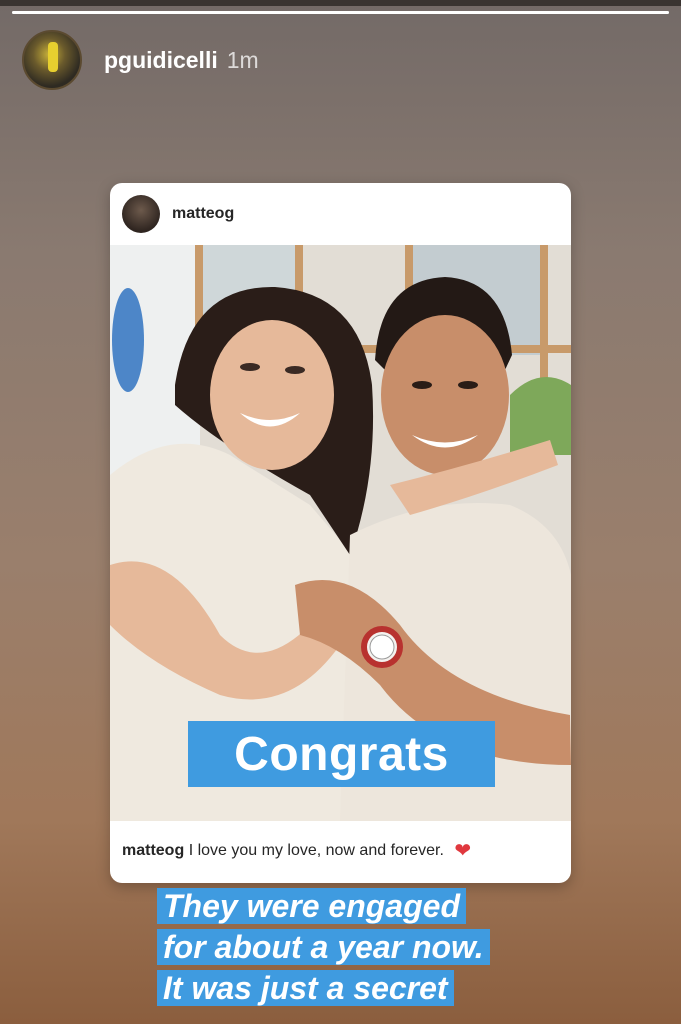  Describe the element at coordinates (242, 59) in the screenshot. I see `story-timestamp: 1m` at that location.